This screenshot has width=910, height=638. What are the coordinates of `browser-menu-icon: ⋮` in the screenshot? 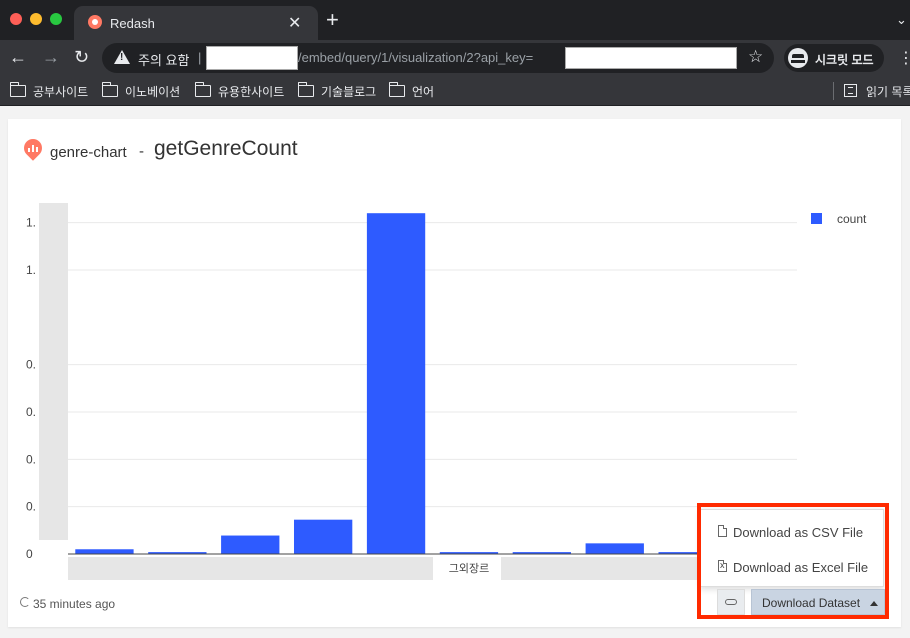 It's located at (904, 58).